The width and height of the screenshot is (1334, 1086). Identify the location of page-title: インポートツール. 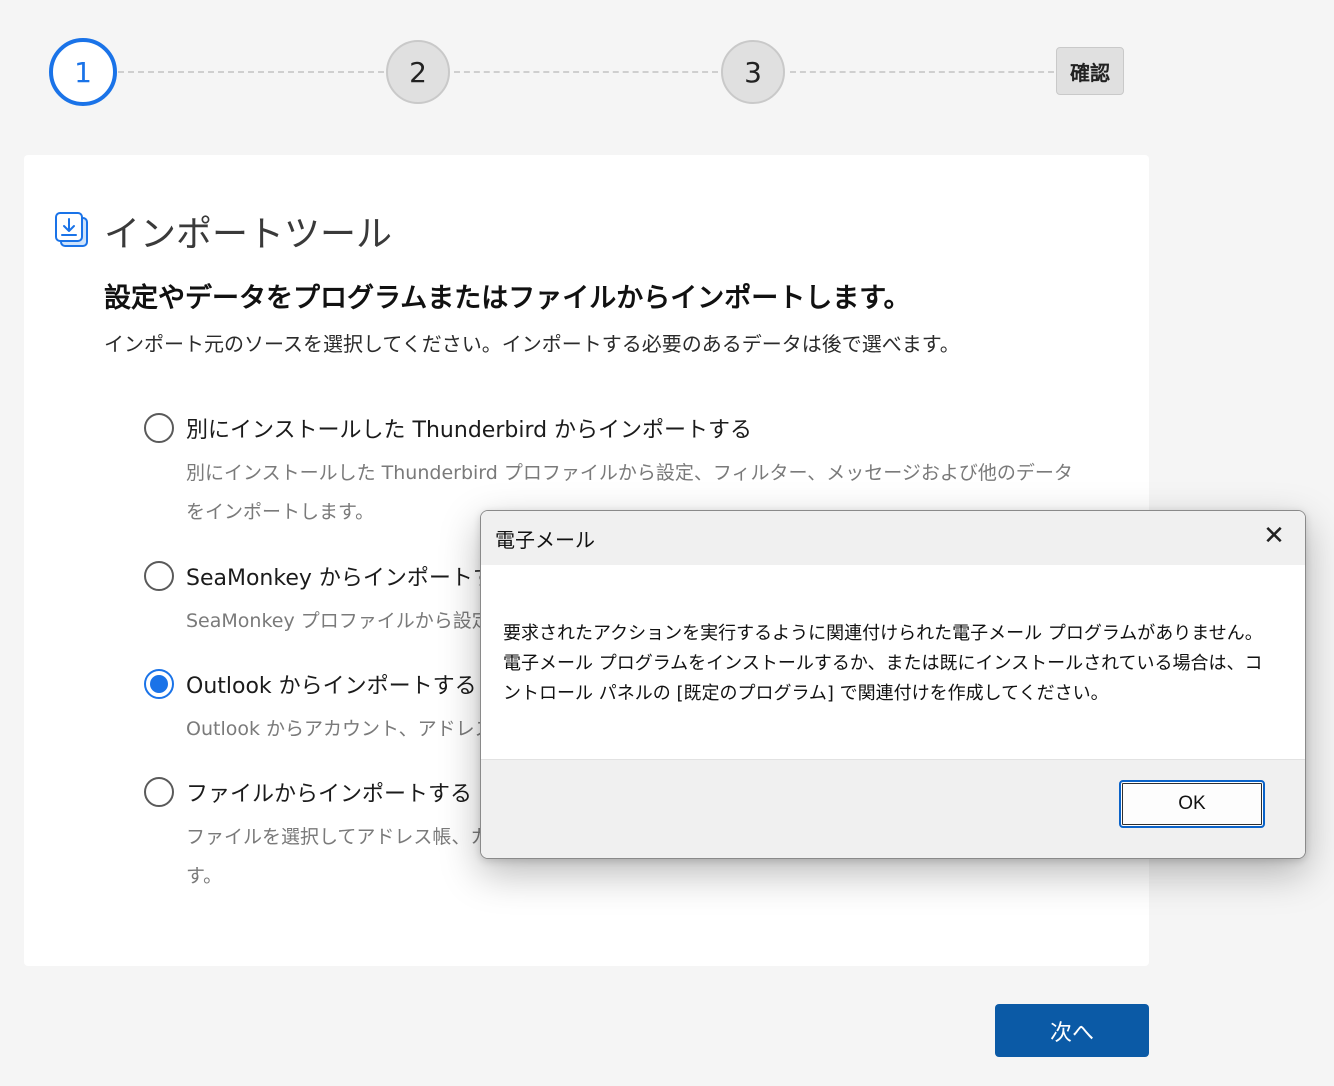
(248, 234).